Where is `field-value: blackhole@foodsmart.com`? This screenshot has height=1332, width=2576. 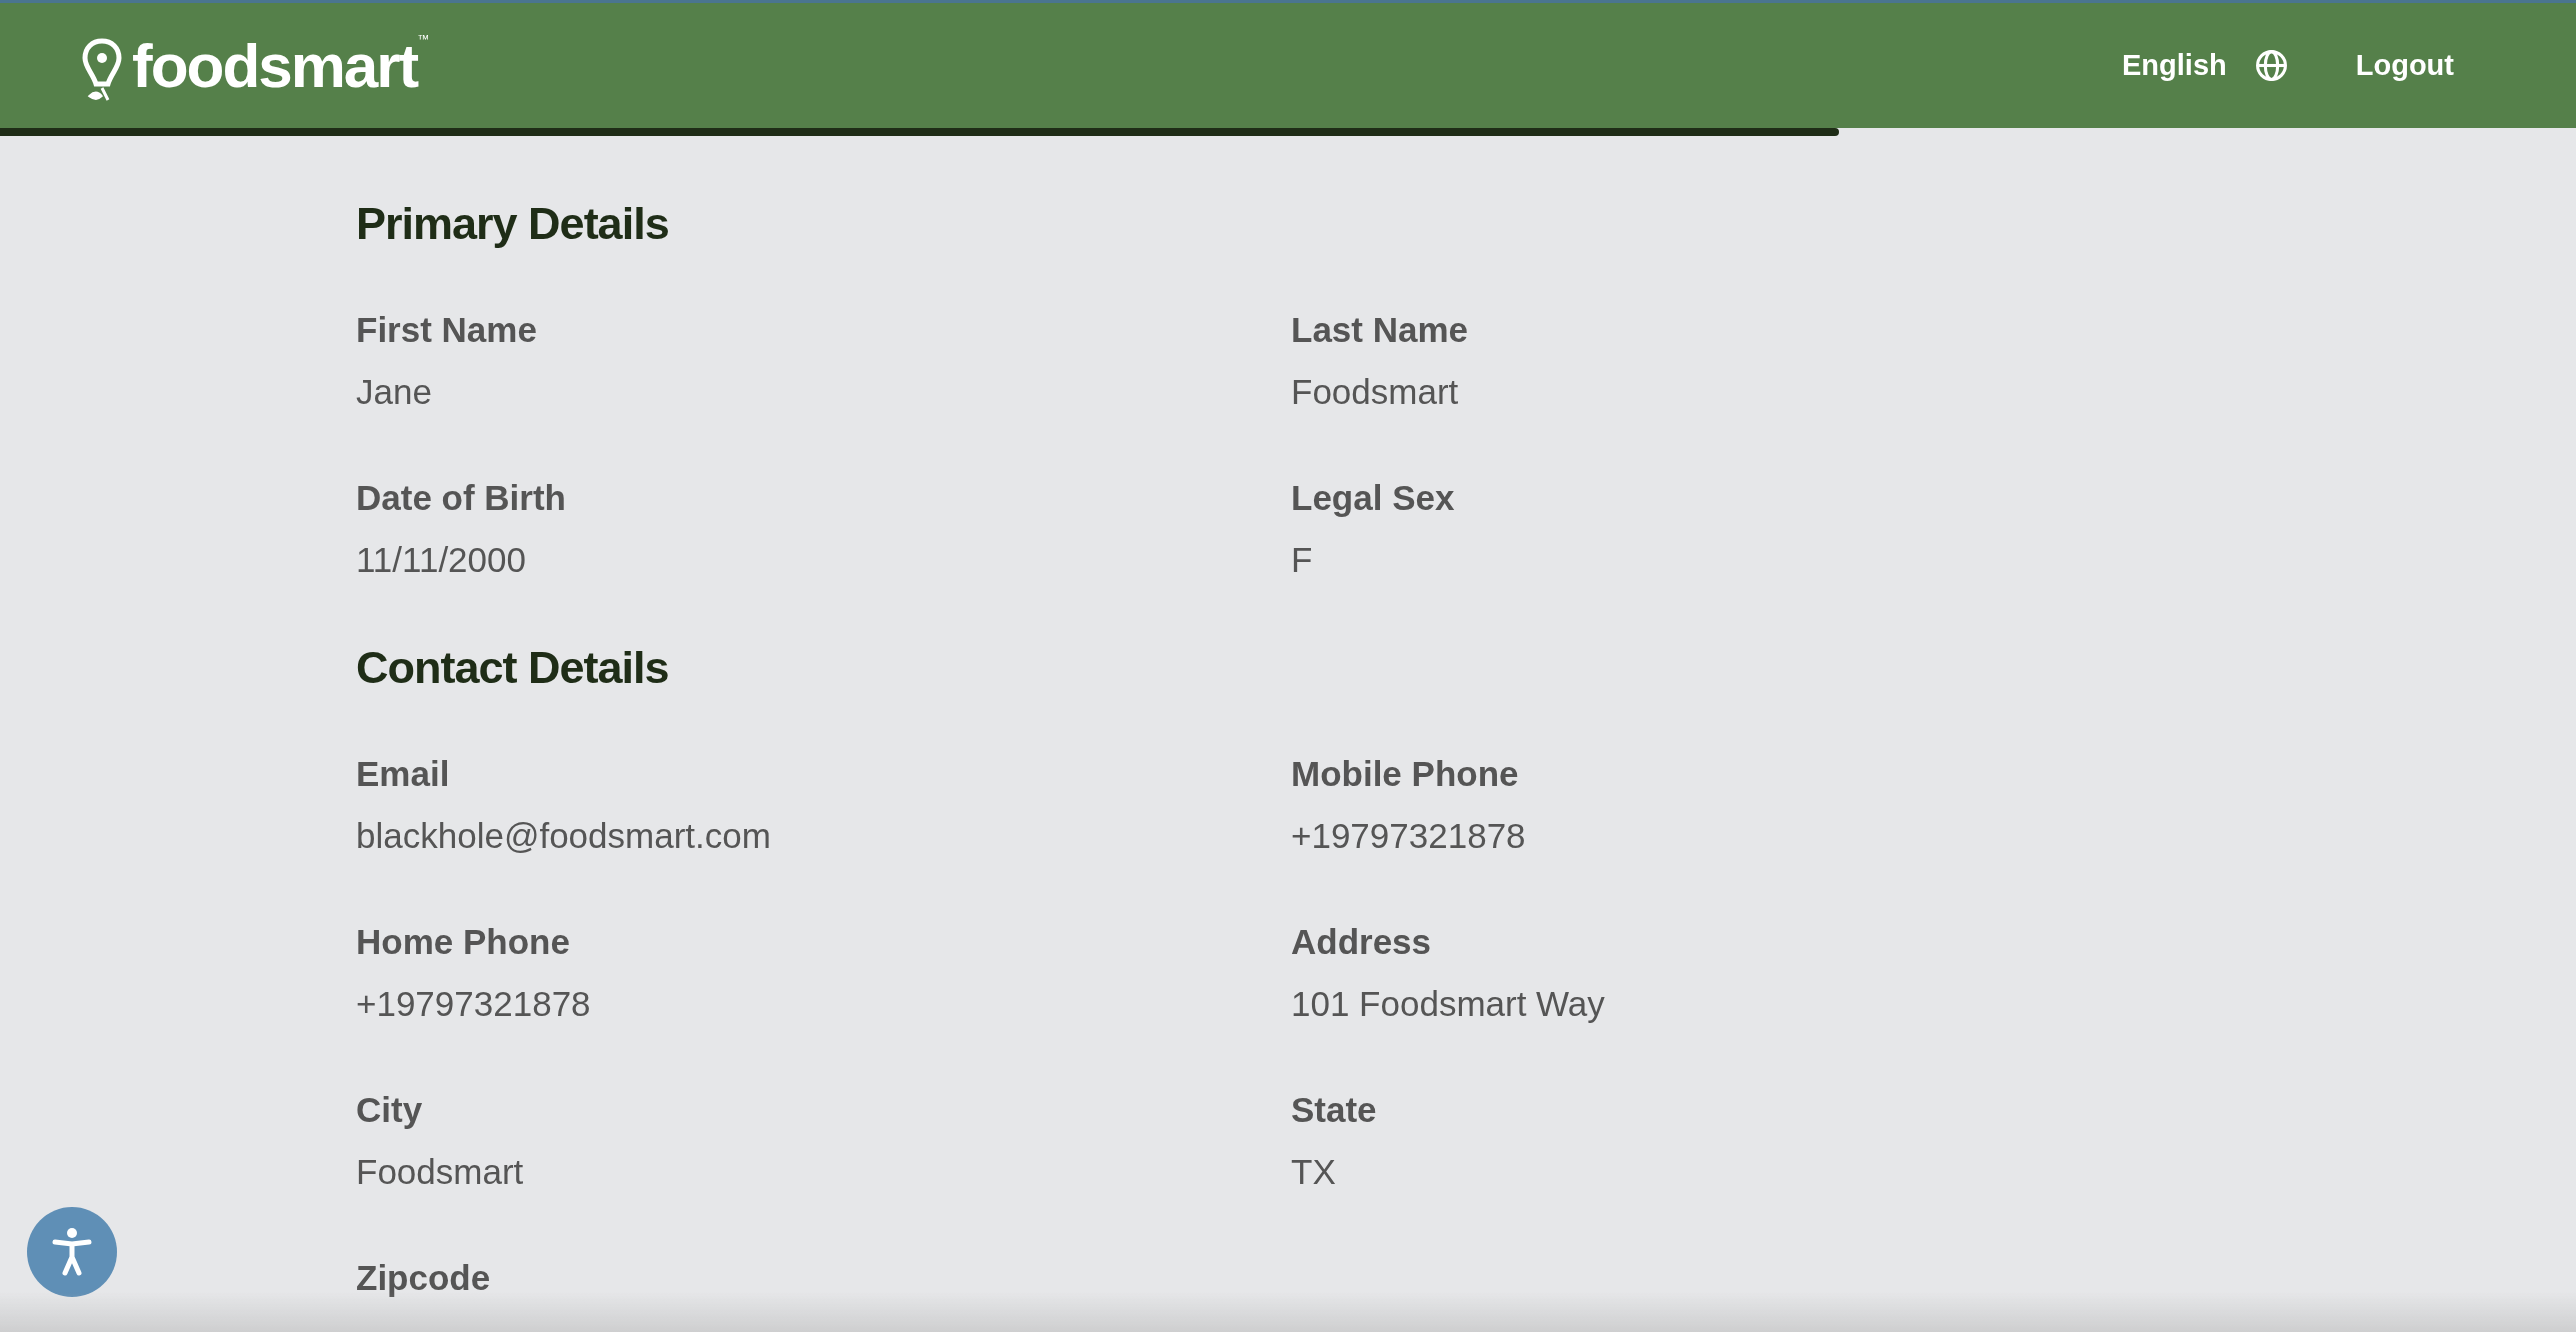 field-value: blackhole@foodsmart.com is located at coordinates (564, 836).